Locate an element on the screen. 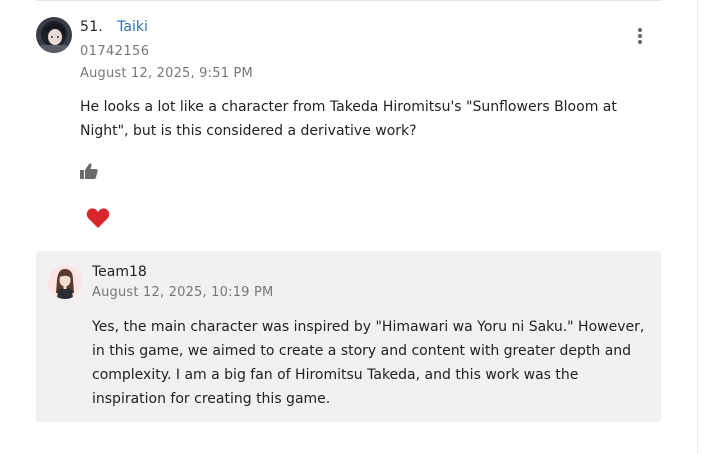  heart-icon is located at coordinates (98, 218).